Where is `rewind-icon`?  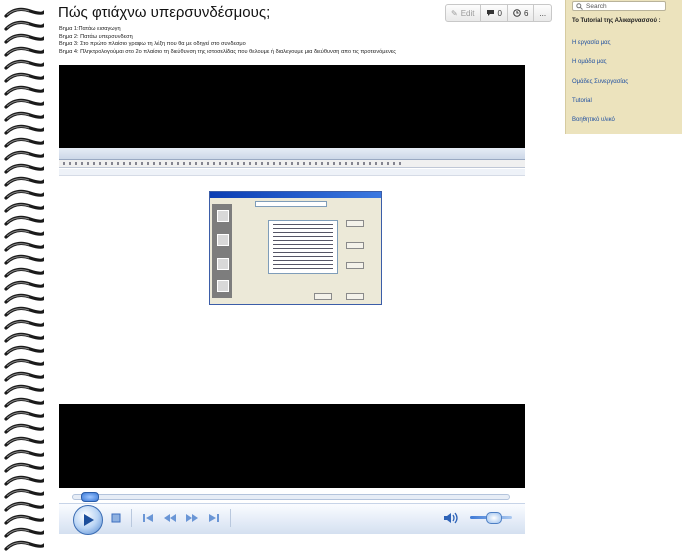 rewind-icon is located at coordinates (170, 518).